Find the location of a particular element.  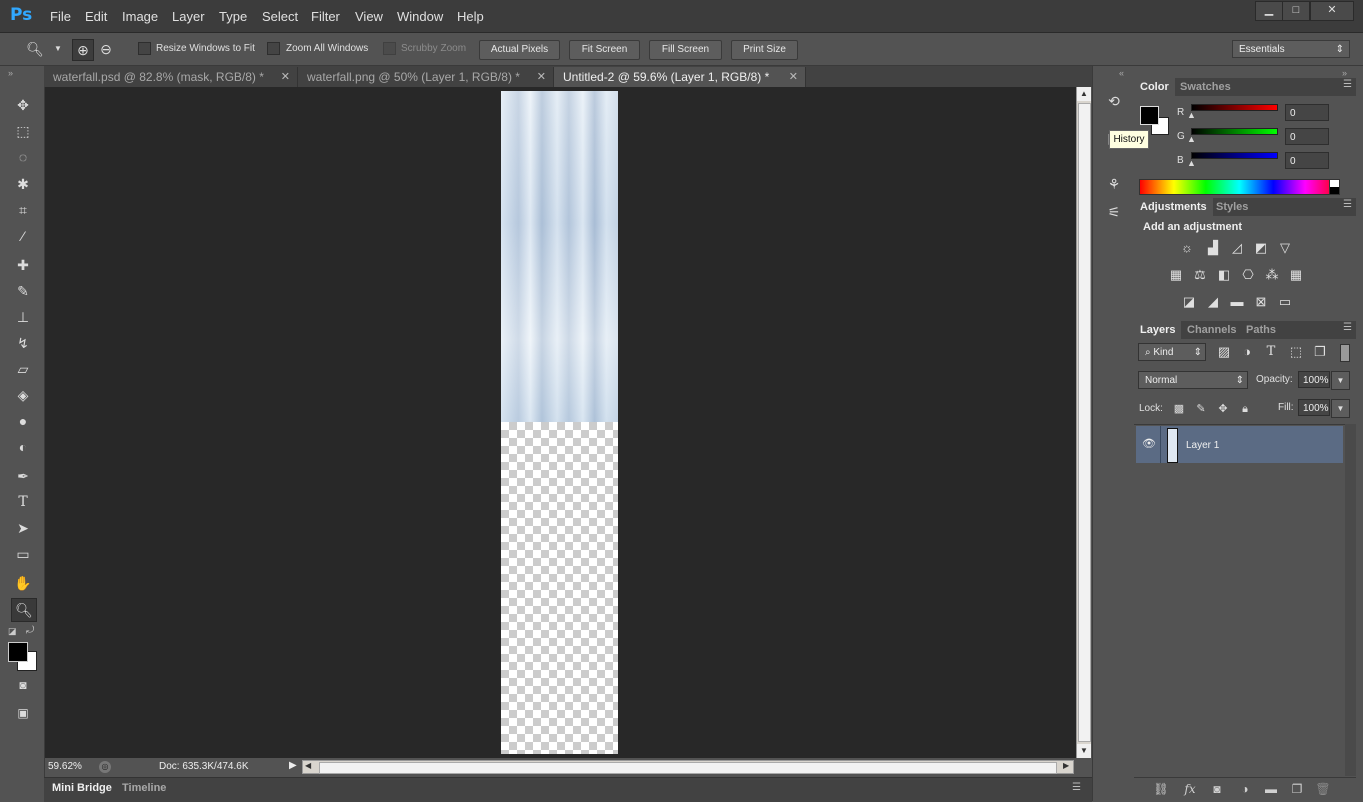

new-adjustment-layer-icon: ◑ is located at coordinates (1245, 789).